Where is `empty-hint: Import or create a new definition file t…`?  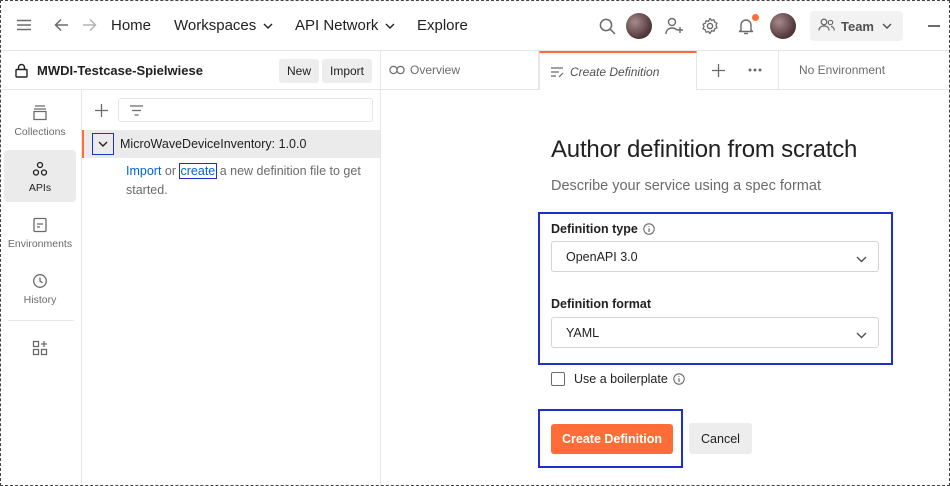
empty-hint: Import or create a new definition file t… is located at coordinates (246, 181).